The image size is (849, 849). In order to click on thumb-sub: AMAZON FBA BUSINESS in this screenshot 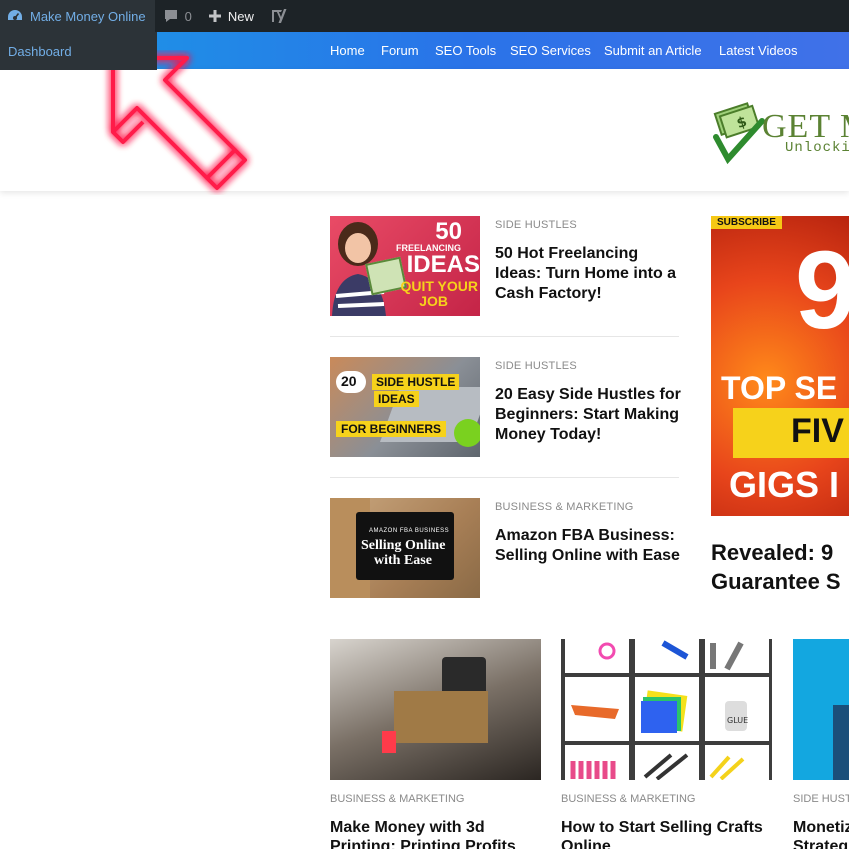, I will do `click(409, 531)`.